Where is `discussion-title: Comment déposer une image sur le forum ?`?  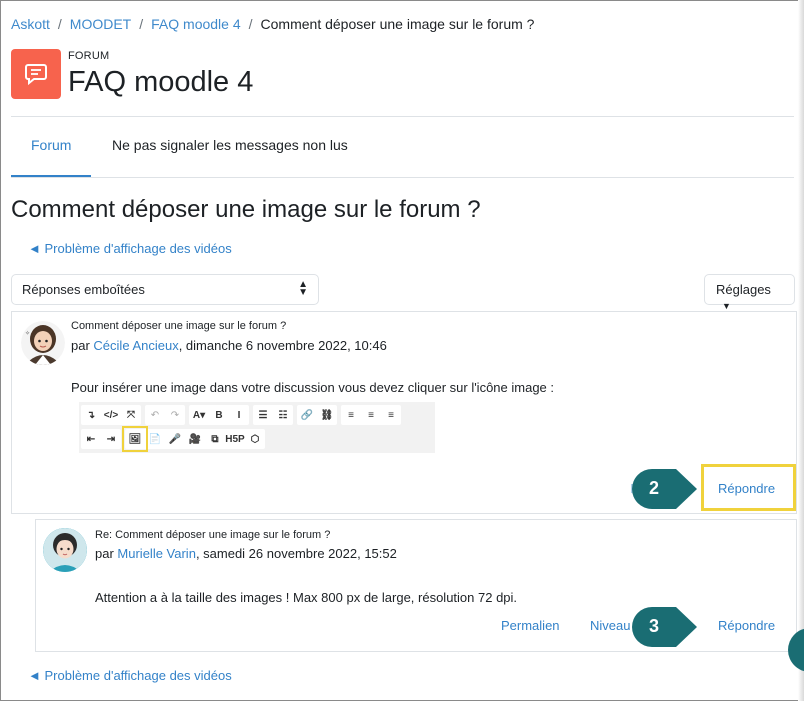 discussion-title: Comment déposer une image sur le forum ? is located at coordinates (246, 209).